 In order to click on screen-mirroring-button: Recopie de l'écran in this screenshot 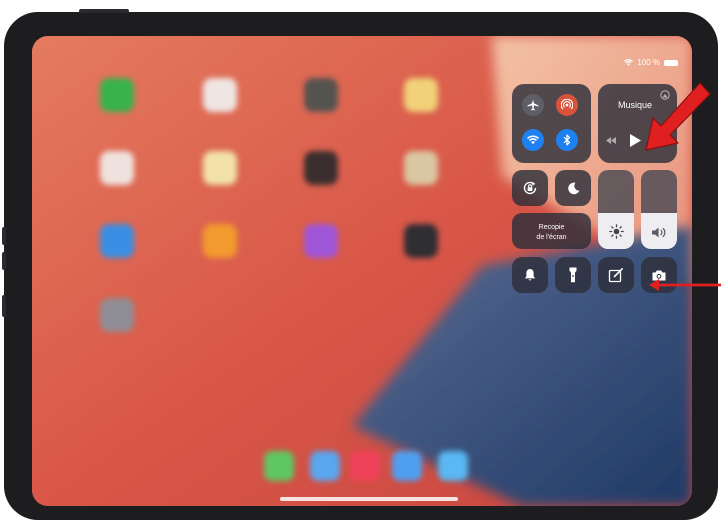, I will do `click(551, 231)`.